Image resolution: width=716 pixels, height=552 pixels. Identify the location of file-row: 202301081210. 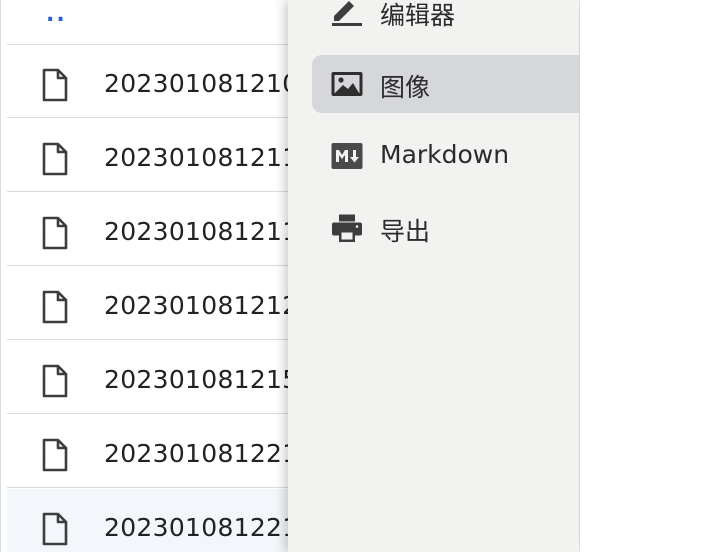
(154, 81).